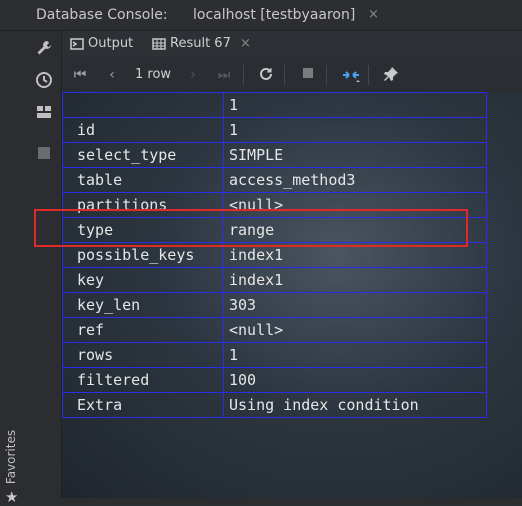  What do you see at coordinates (112, 75) in the screenshot?
I see `previous-page-icon: ‹` at bounding box center [112, 75].